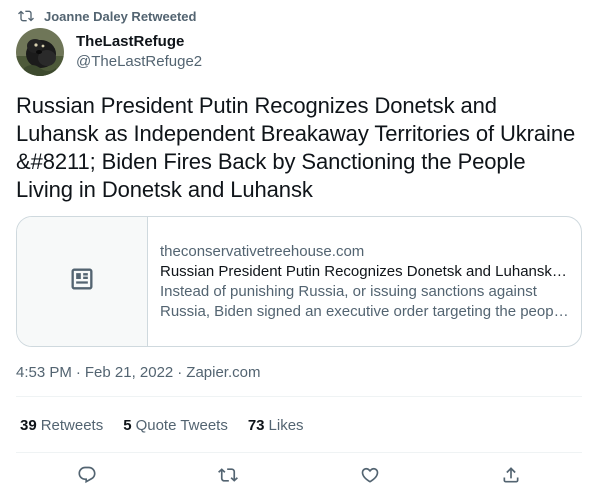  I want to click on author-names: TheLastRefuge @TheLastRefuge2, so click(139, 52).